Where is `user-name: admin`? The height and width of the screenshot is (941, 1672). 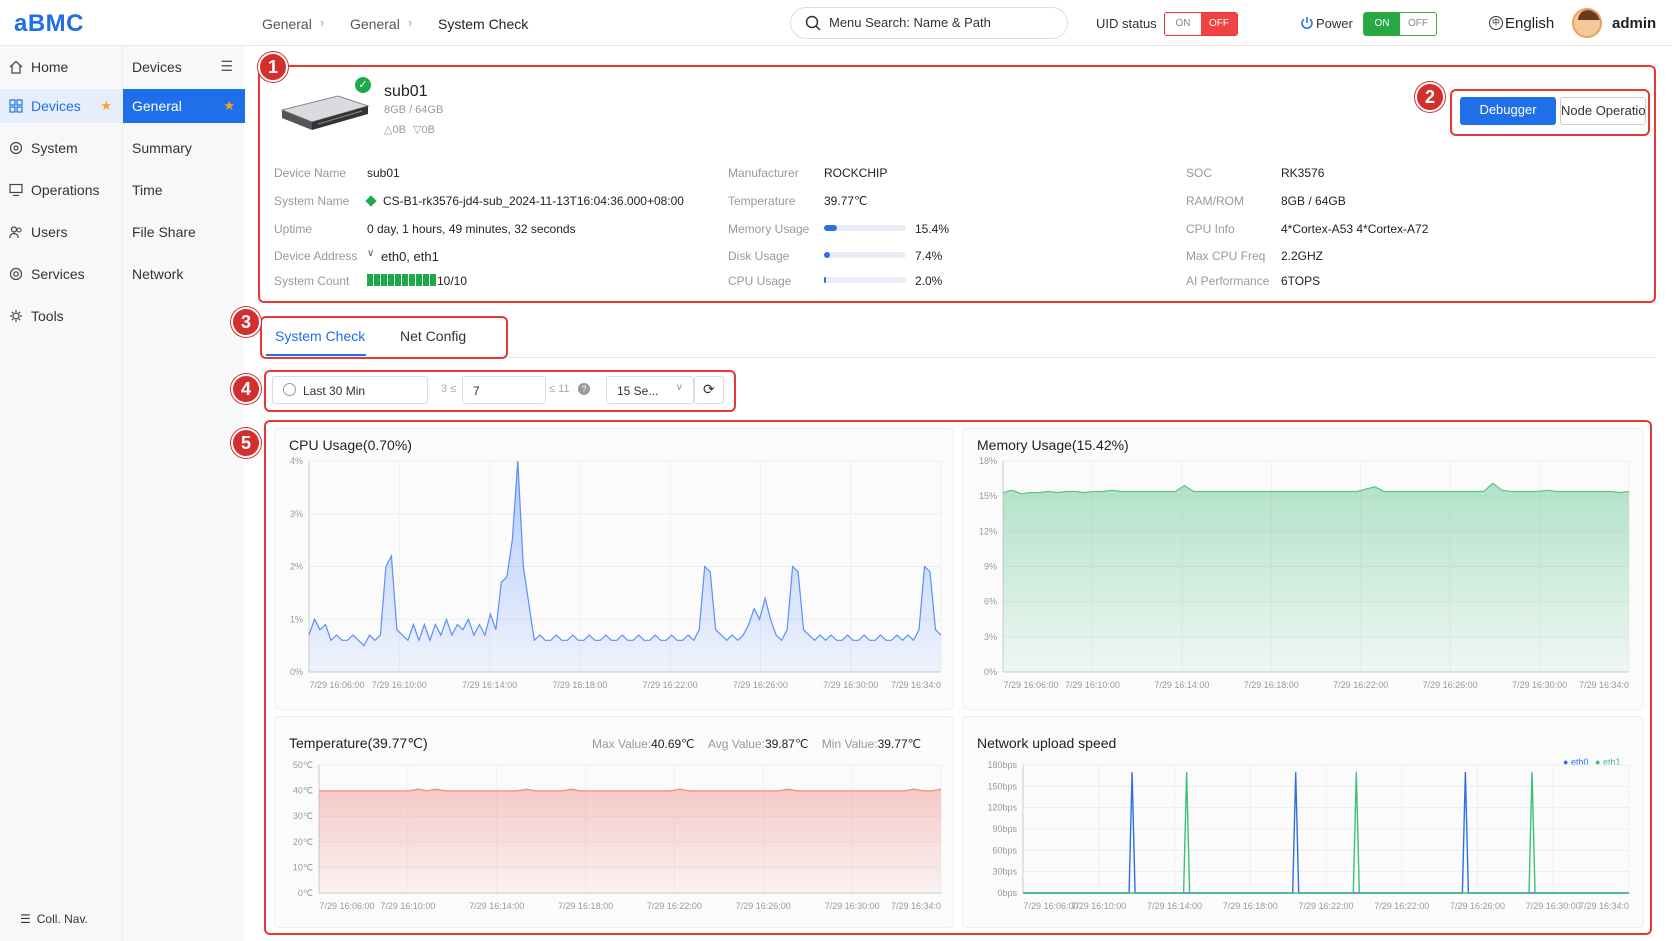 user-name: admin is located at coordinates (1634, 23).